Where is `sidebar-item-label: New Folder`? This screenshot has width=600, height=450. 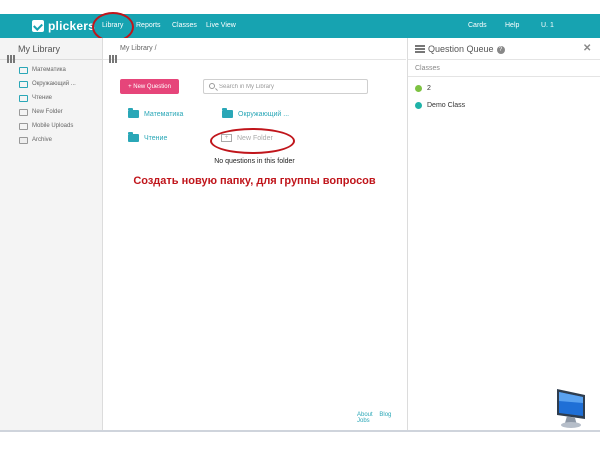
sidebar-item-label: New Folder is located at coordinates (47, 112).